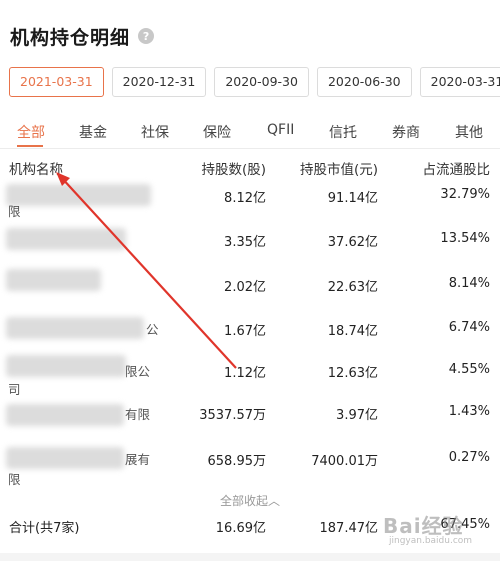 This screenshot has width=500, height=561. What do you see at coordinates (250, 557) in the screenshot?
I see `bottom-bar` at bounding box center [250, 557].